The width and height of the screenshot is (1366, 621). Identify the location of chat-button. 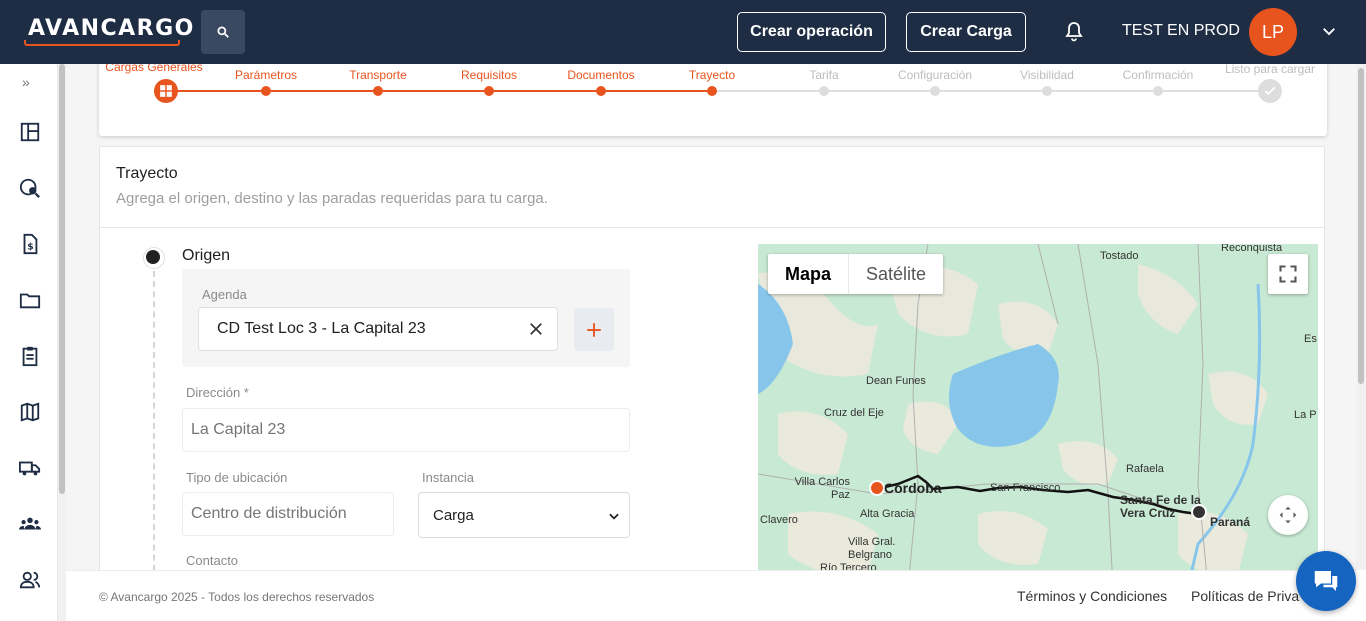
(1326, 581).